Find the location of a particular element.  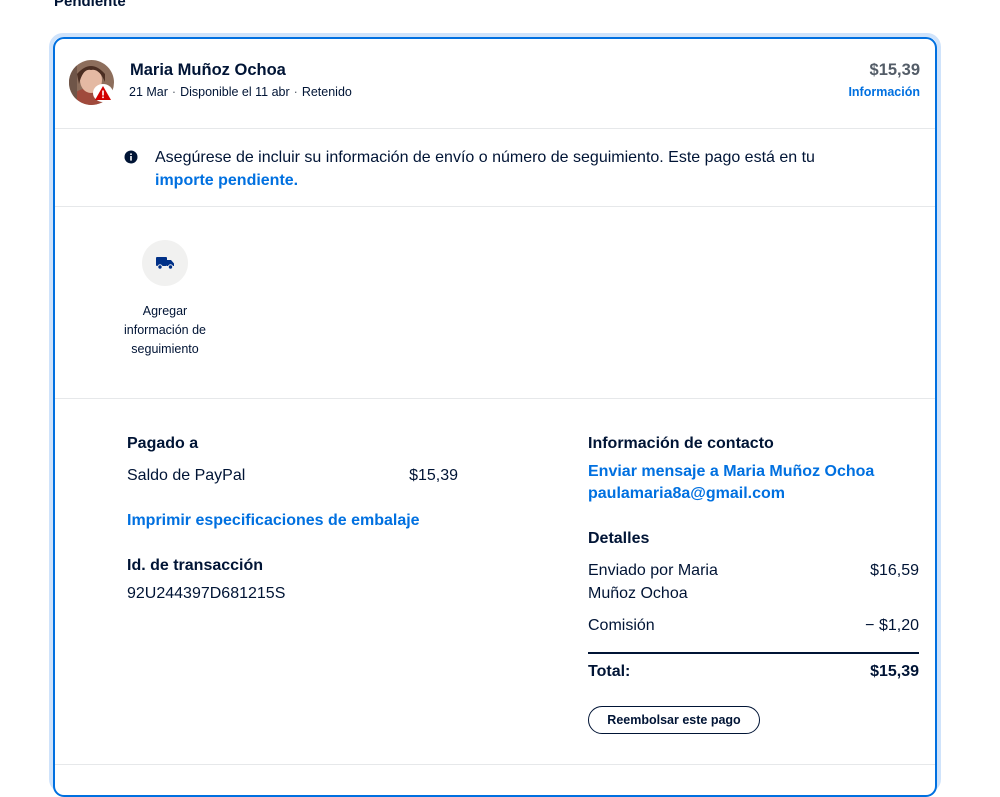

available-date: Disponible el 11 abr is located at coordinates (235, 92).